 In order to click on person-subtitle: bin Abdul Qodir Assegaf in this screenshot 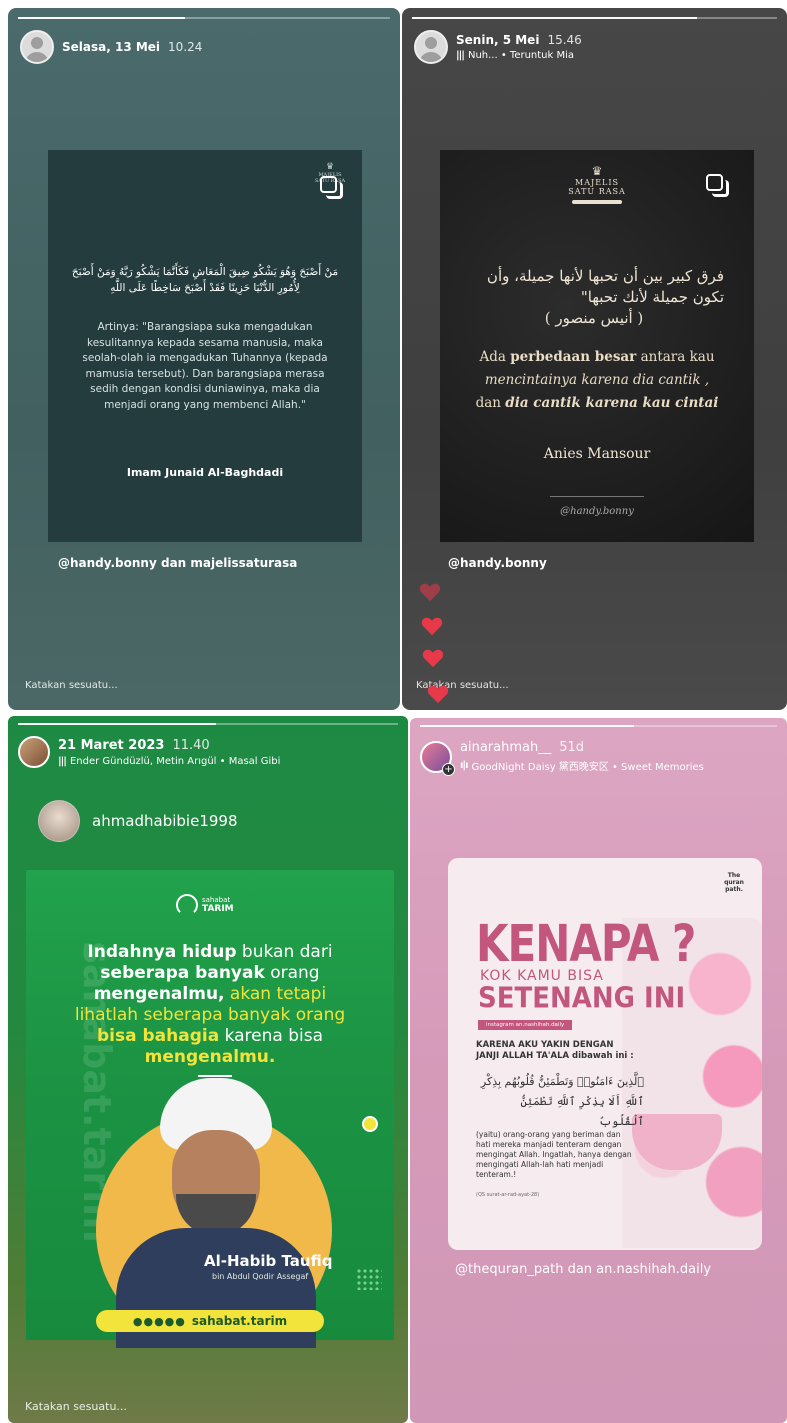, I will do `click(260, 1276)`.